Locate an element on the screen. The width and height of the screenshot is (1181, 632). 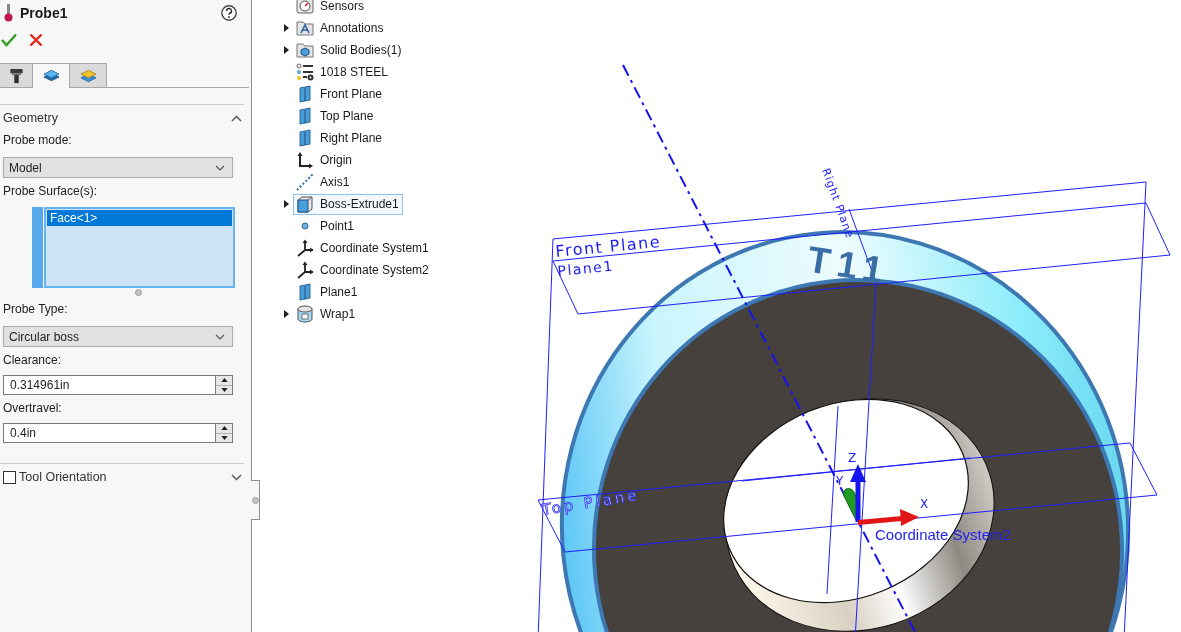
tree-item: Origin is located at coordinates (324, 160).